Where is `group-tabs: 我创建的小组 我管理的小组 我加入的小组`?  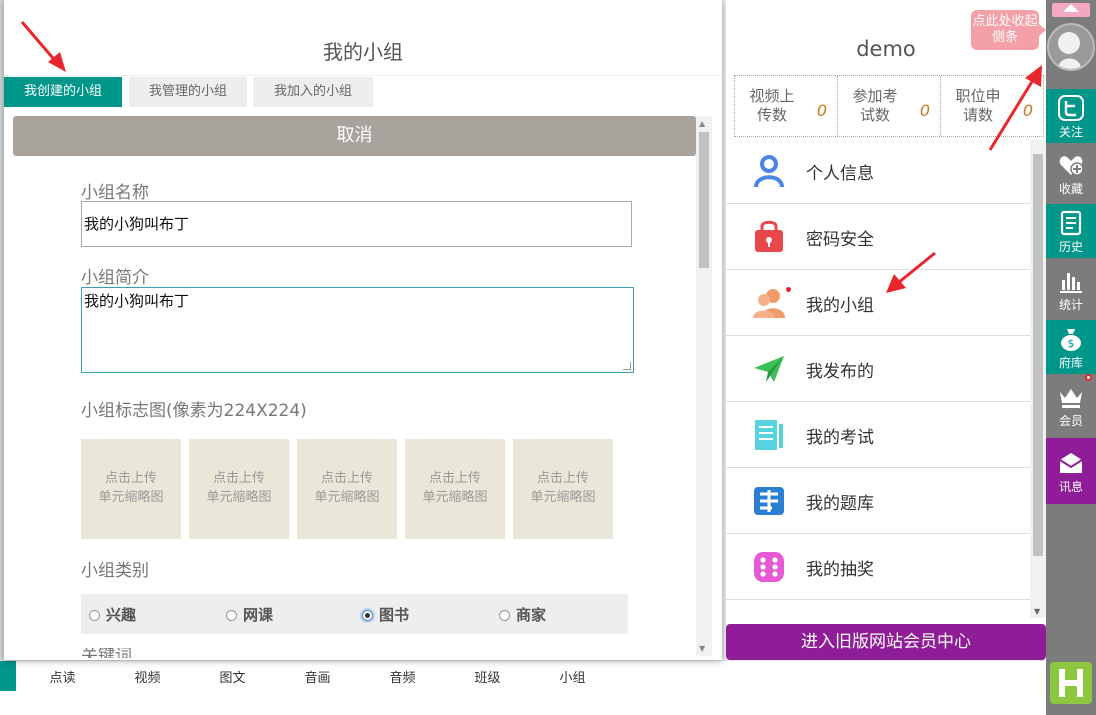
group-tabs: 我创建的小组 我管理的小组 我加入的小组 is located at coordinates (363, 91).